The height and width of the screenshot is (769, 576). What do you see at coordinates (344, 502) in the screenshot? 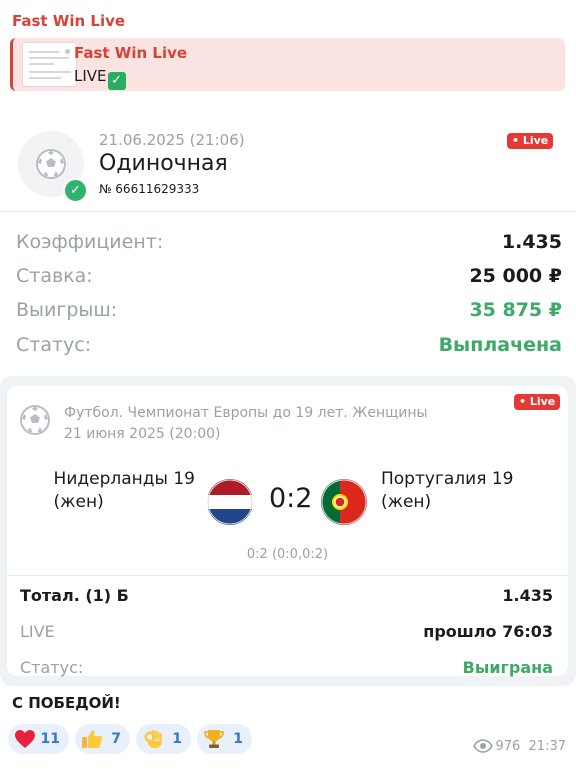
I see `portugal-flag-icon` at bounding box center [344, 502].